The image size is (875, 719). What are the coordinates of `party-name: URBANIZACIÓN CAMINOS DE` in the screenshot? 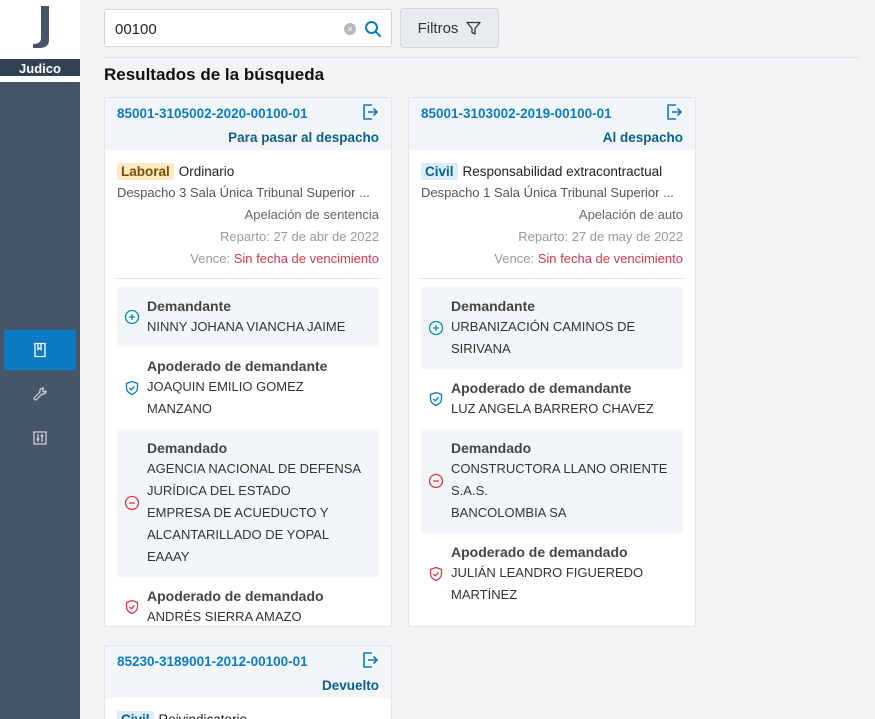 It's located at (543, 326).